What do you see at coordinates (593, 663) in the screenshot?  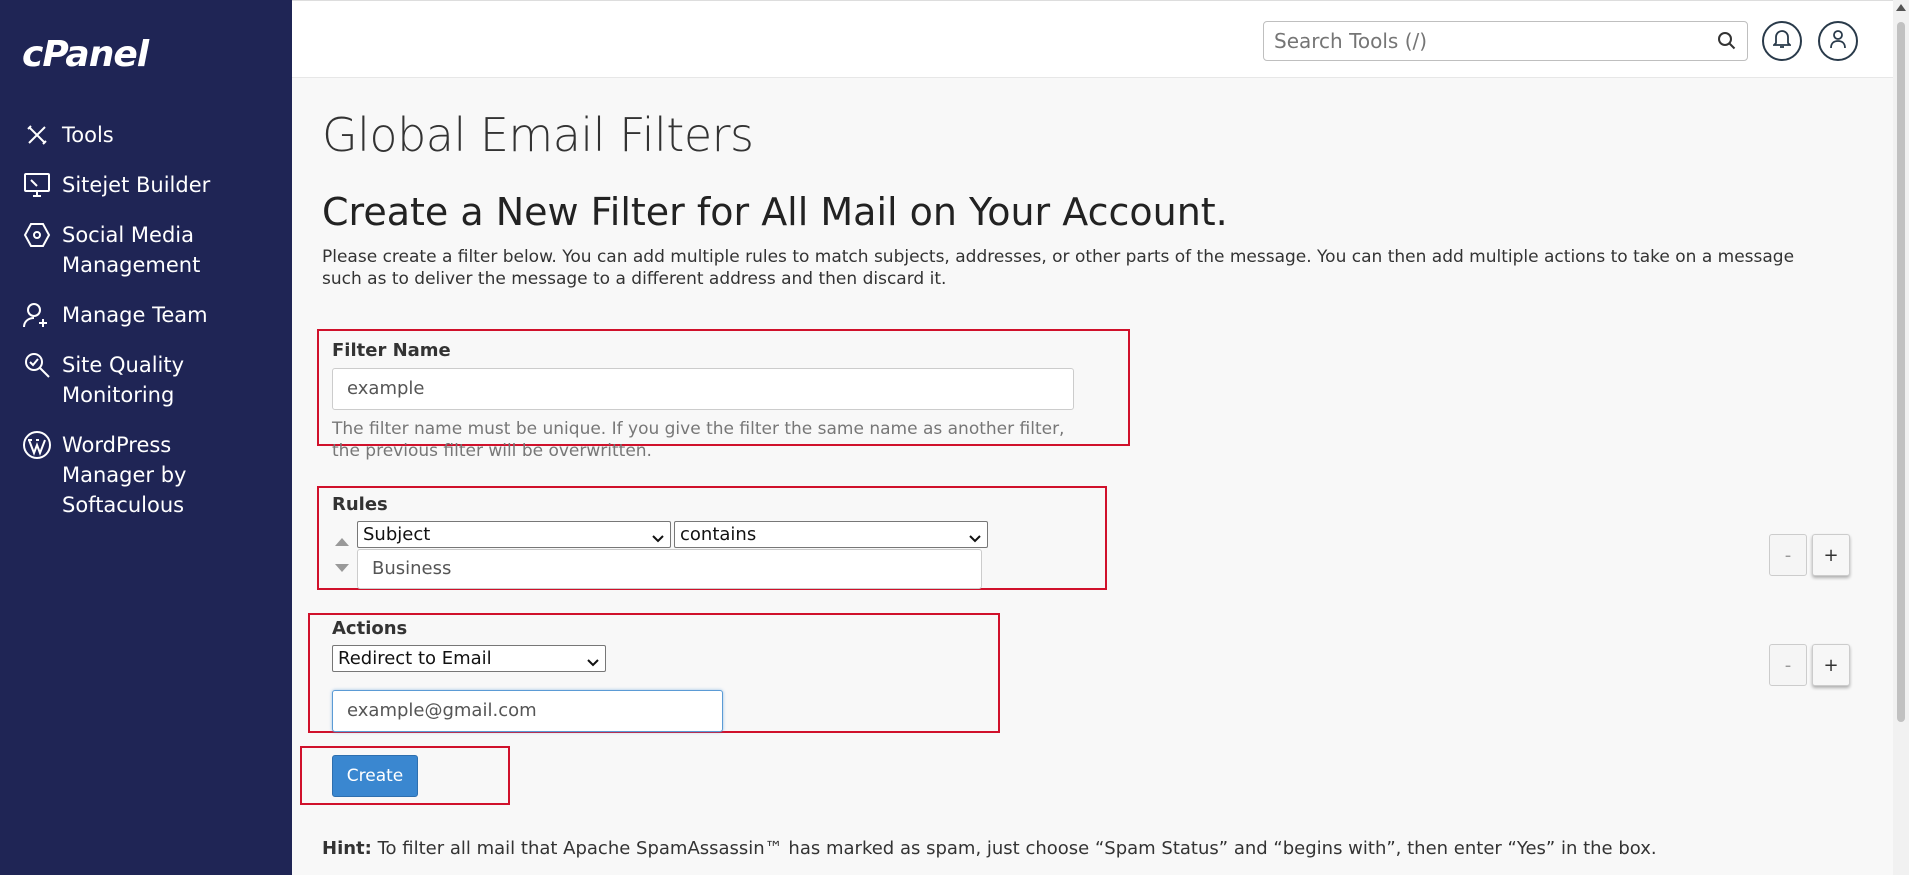 I see `chevron-down-icon` at bounding box center [593, 663].